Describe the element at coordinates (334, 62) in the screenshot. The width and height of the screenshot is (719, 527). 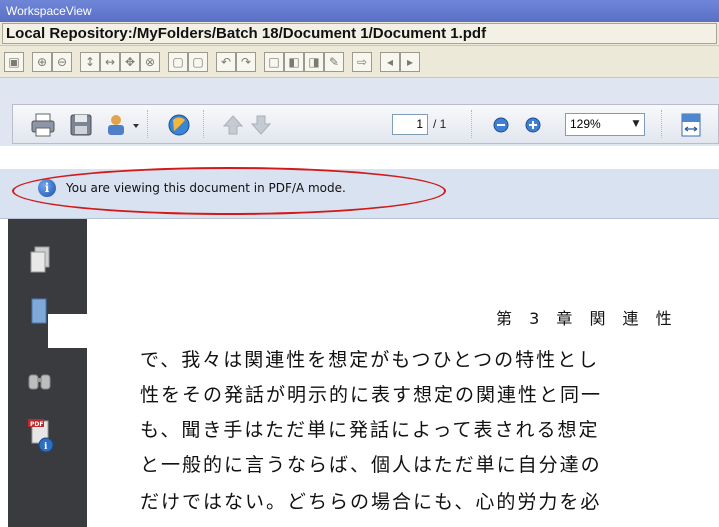
I see `annotation-icon: ✎` at that location.